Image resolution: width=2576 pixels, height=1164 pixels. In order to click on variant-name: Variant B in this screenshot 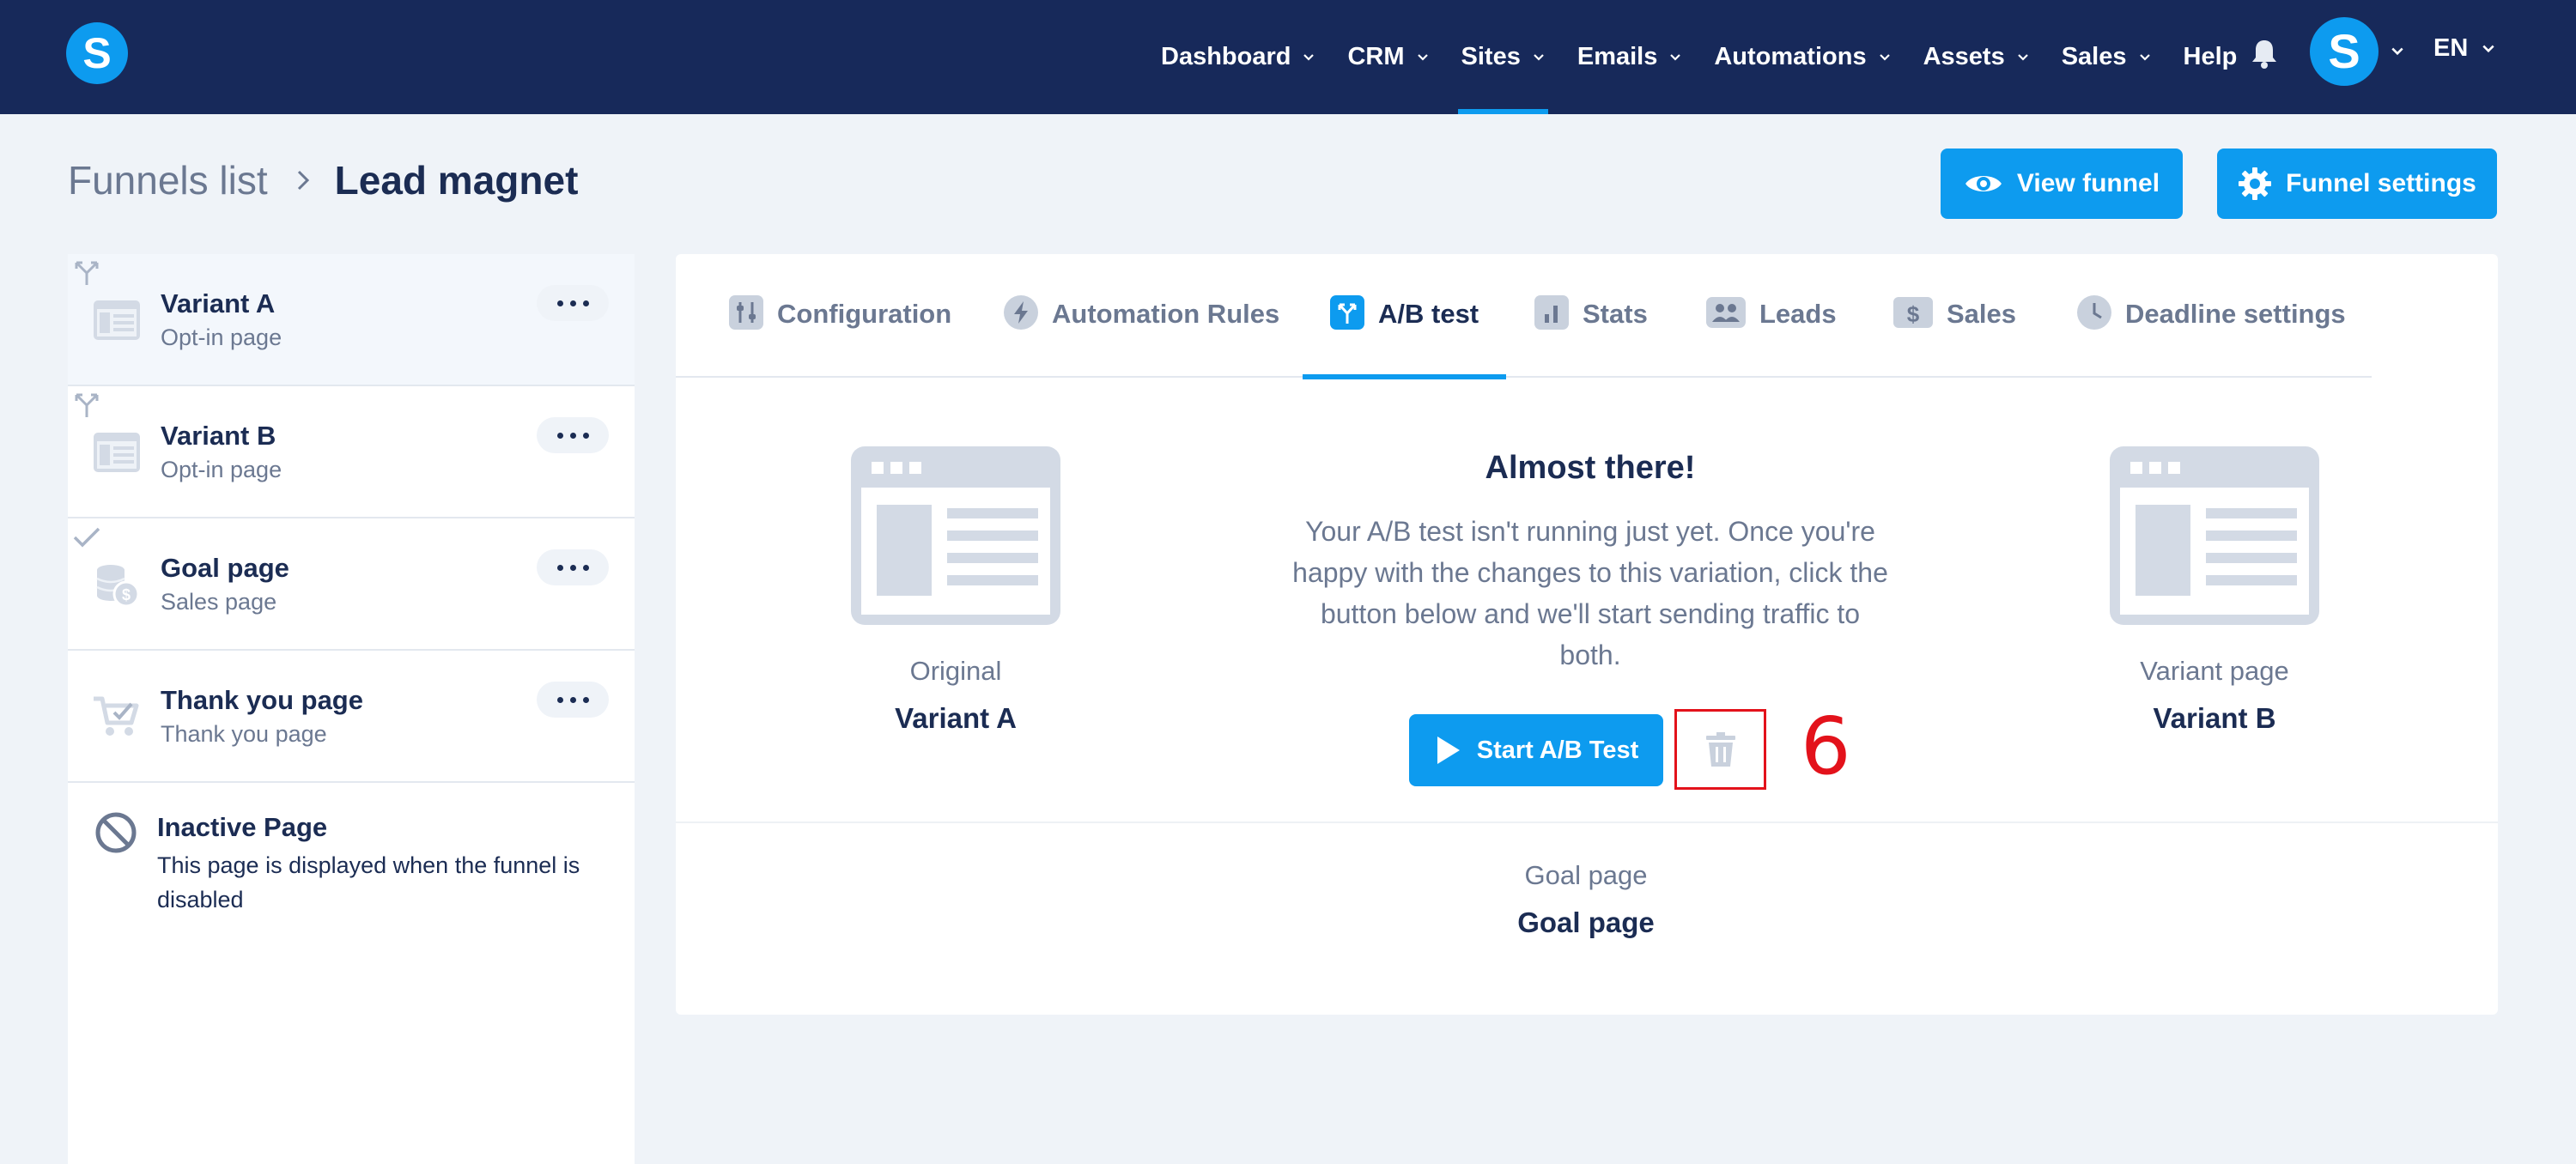, I will do `click(2214, 718)`.